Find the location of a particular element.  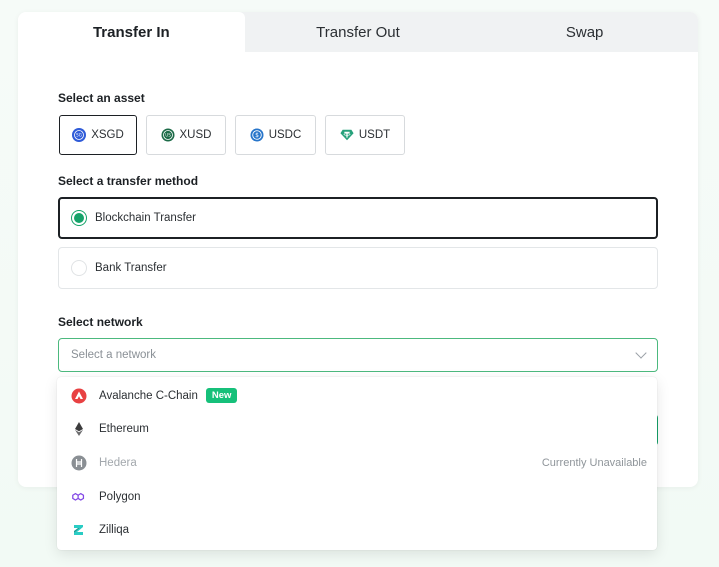

network-option-hedera: Hedera Currently Unavailable is located at coordinates (357, 463).